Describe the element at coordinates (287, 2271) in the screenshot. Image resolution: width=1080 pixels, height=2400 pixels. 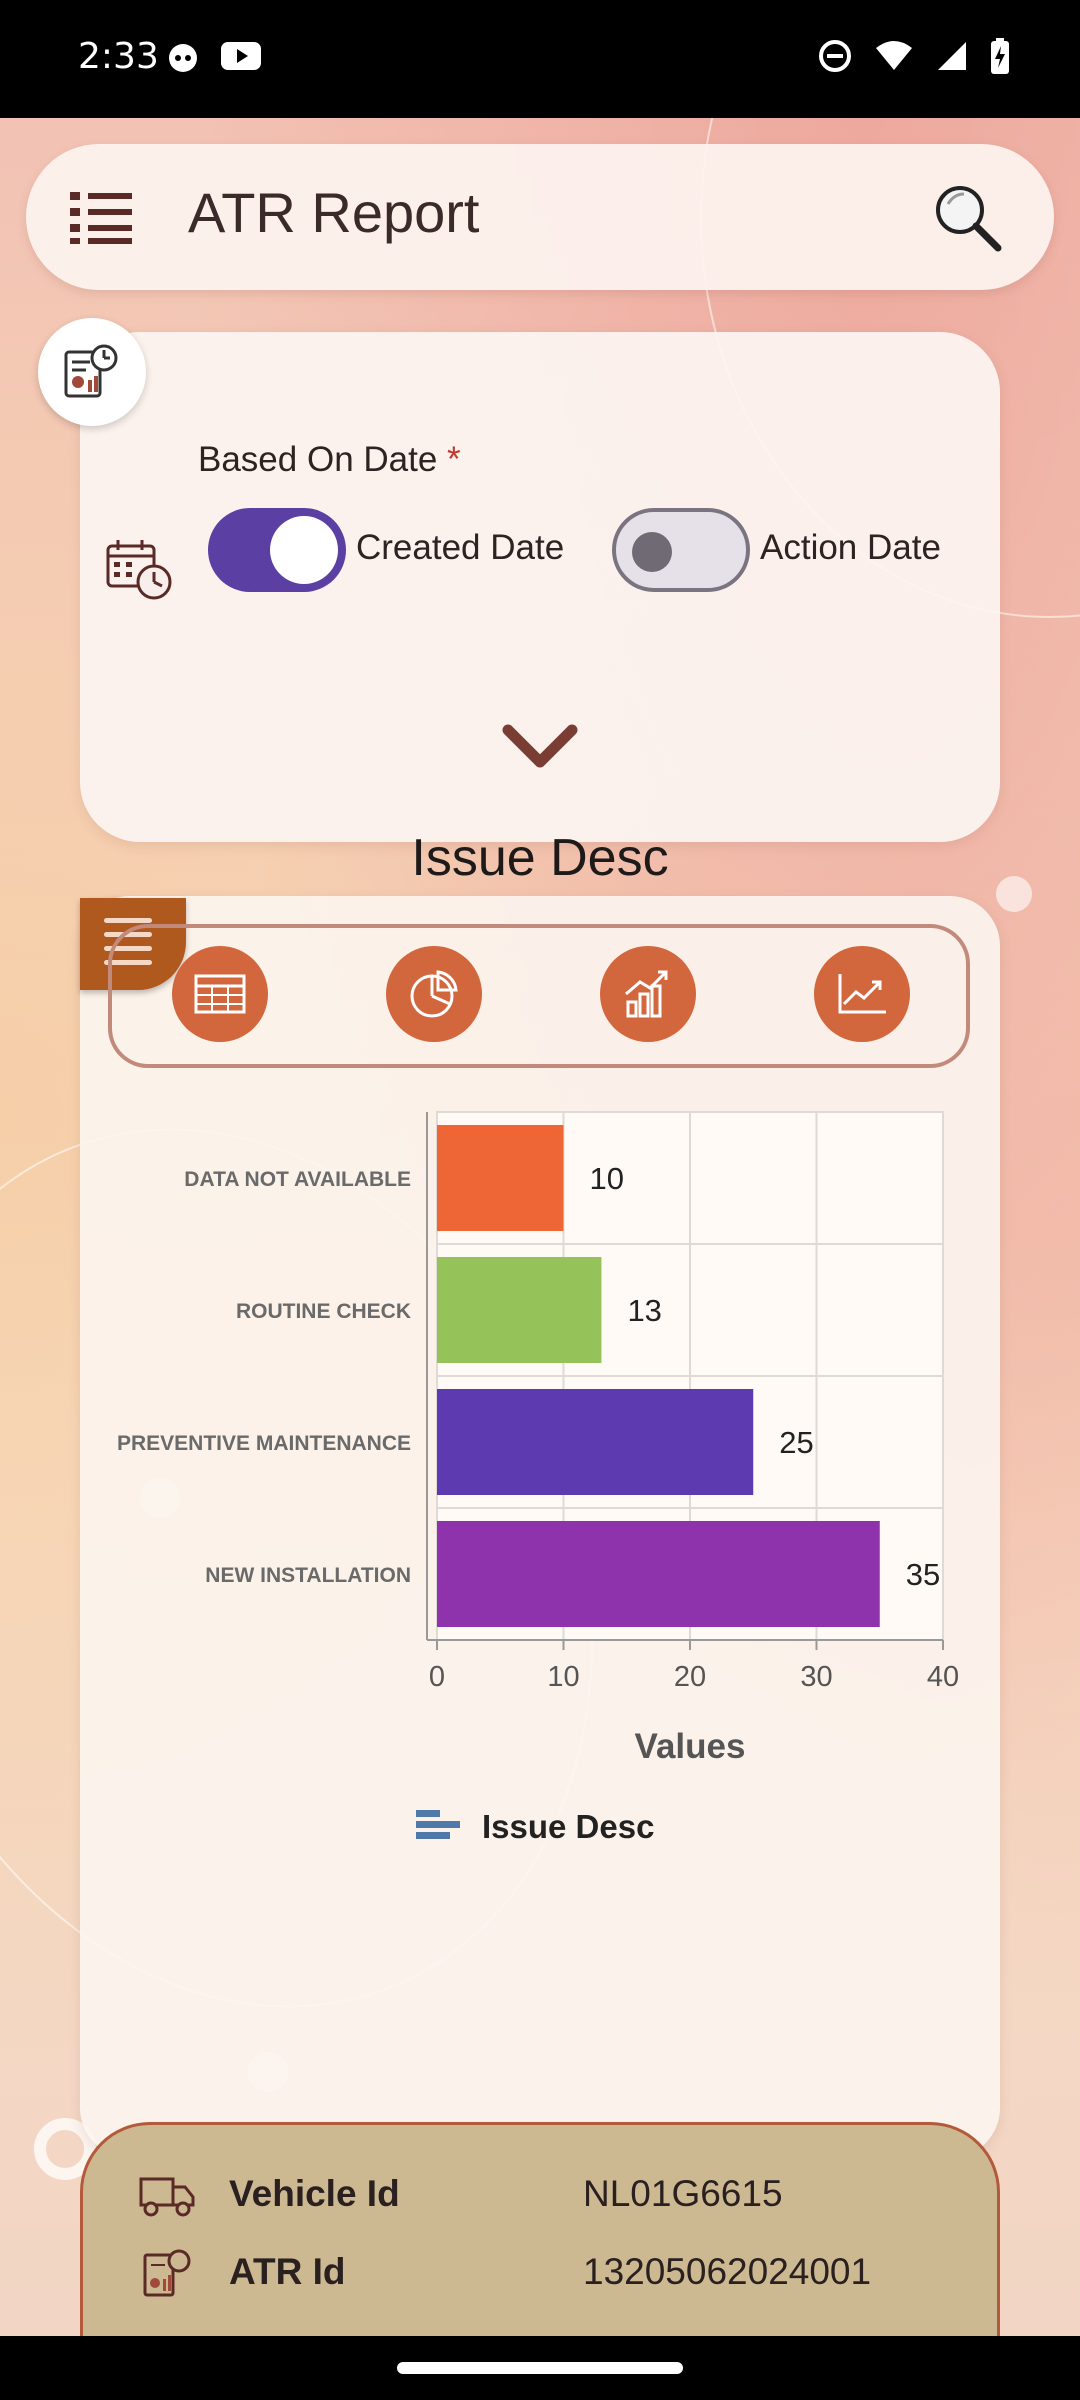
I see `atr-id-label: ATR Id` at that location.